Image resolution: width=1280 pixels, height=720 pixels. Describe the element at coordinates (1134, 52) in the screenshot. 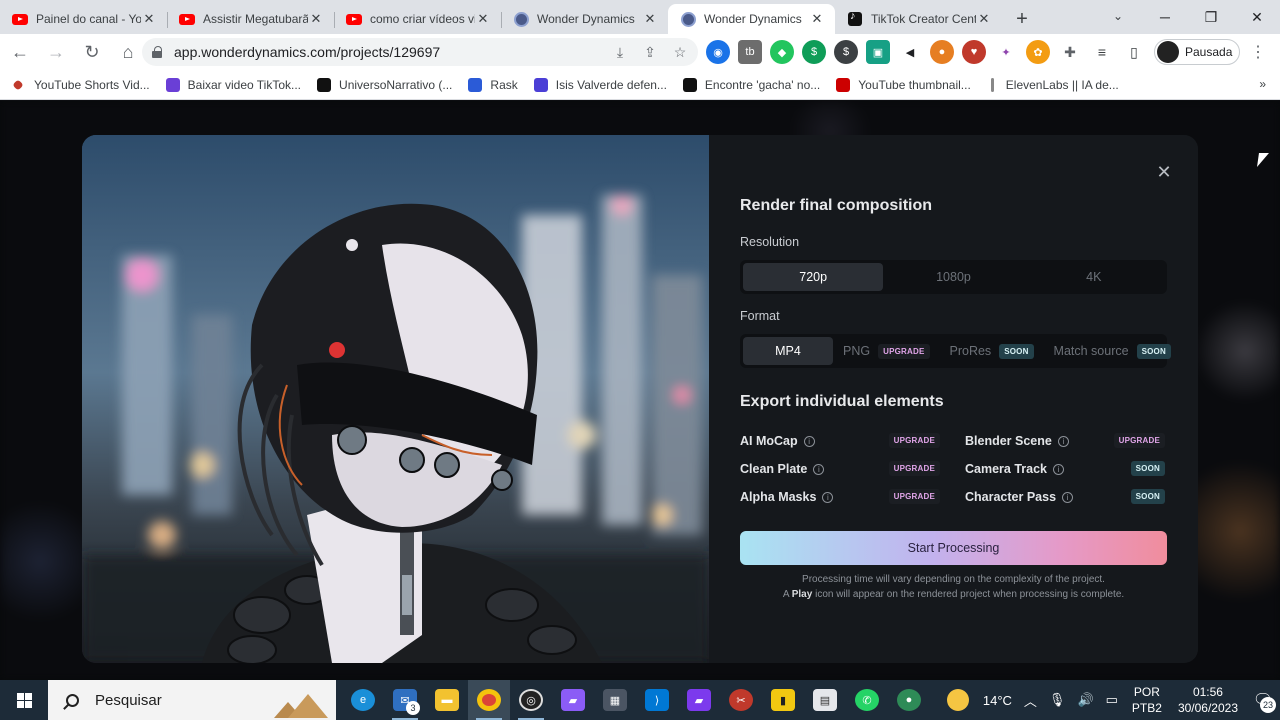

I see `side-panel-icon: ▯` at that location.